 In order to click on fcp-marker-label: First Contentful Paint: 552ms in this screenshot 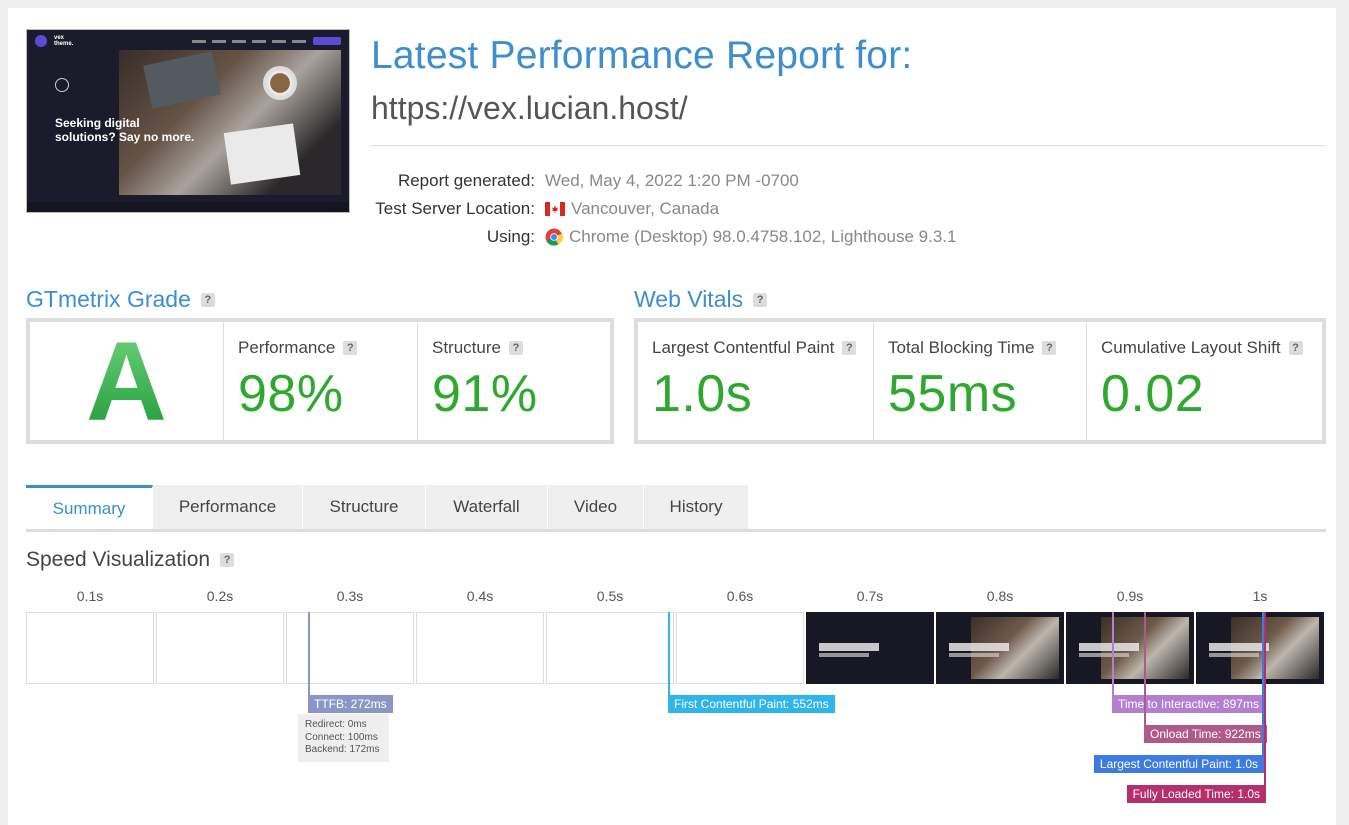, I will do `click(751, 704)`.